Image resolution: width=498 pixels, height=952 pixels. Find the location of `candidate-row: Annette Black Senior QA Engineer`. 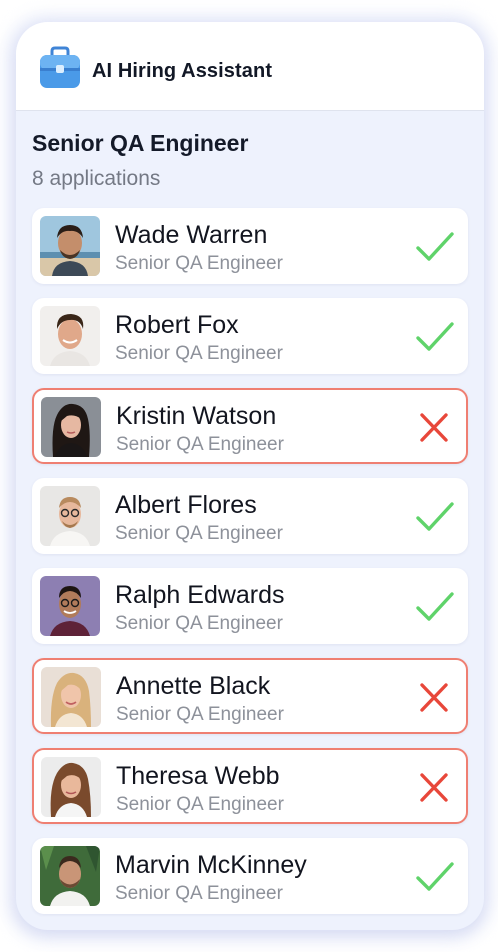

candidate-row: Annette Black Senior QA Engineer is located at coordinates (250, 696).